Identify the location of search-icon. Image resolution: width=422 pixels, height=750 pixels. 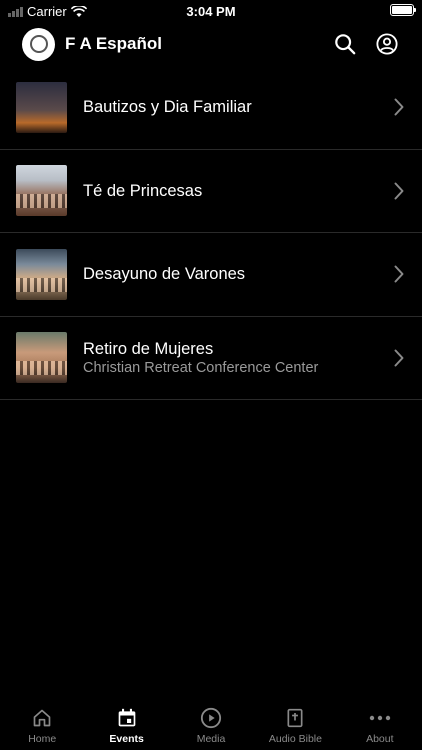
(345, 44).